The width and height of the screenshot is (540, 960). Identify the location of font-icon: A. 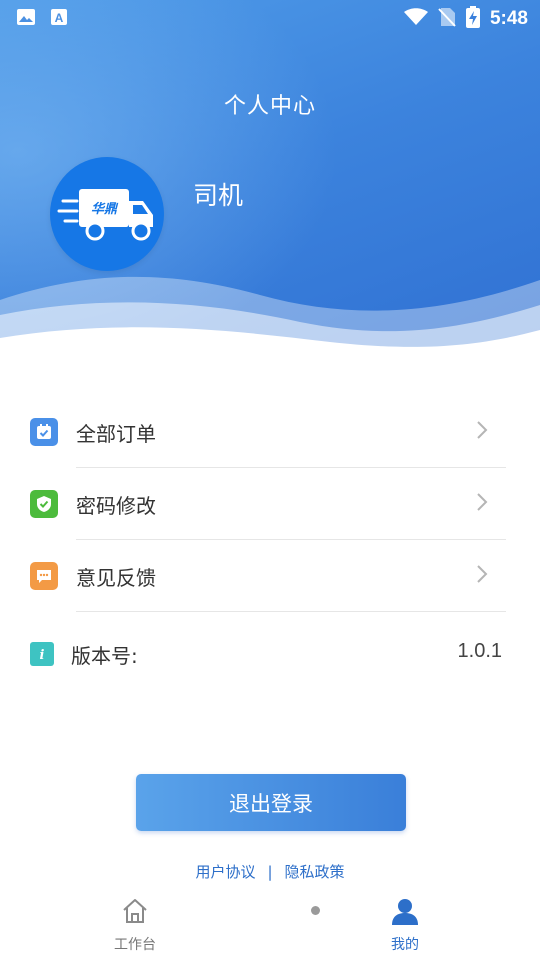
(59, 19).